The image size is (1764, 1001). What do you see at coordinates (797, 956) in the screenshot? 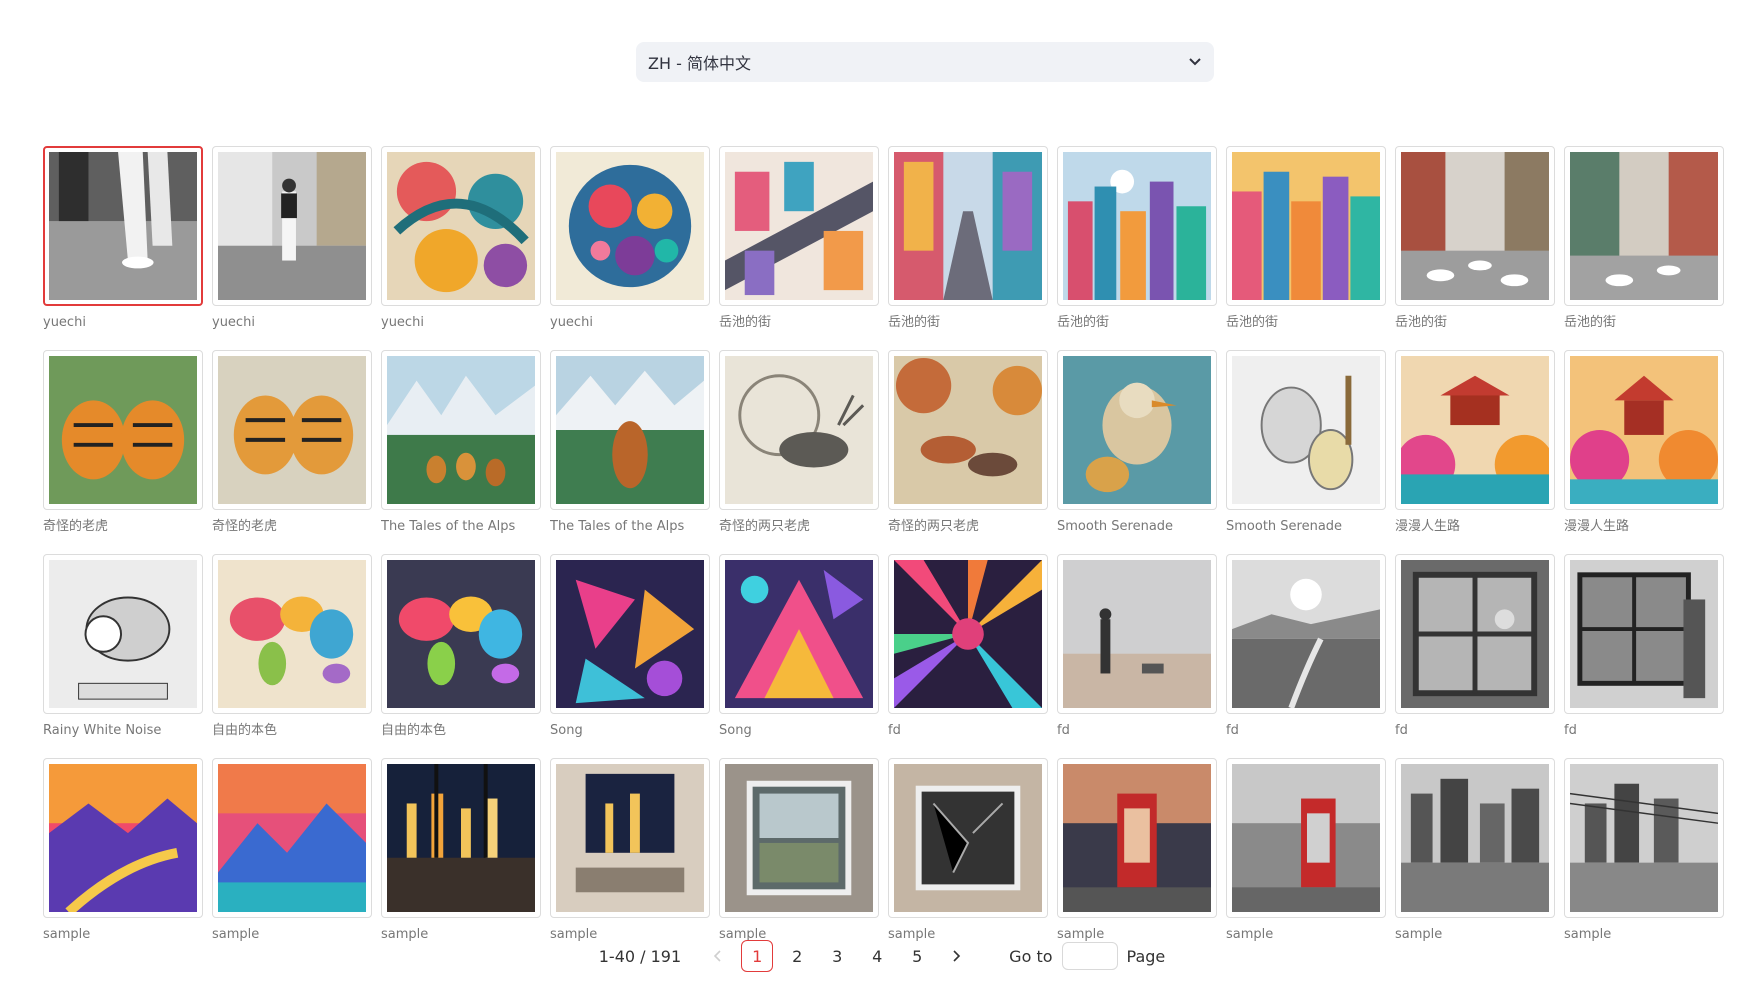
I see `page-button-2: 2` at bounding box center [797, 956].